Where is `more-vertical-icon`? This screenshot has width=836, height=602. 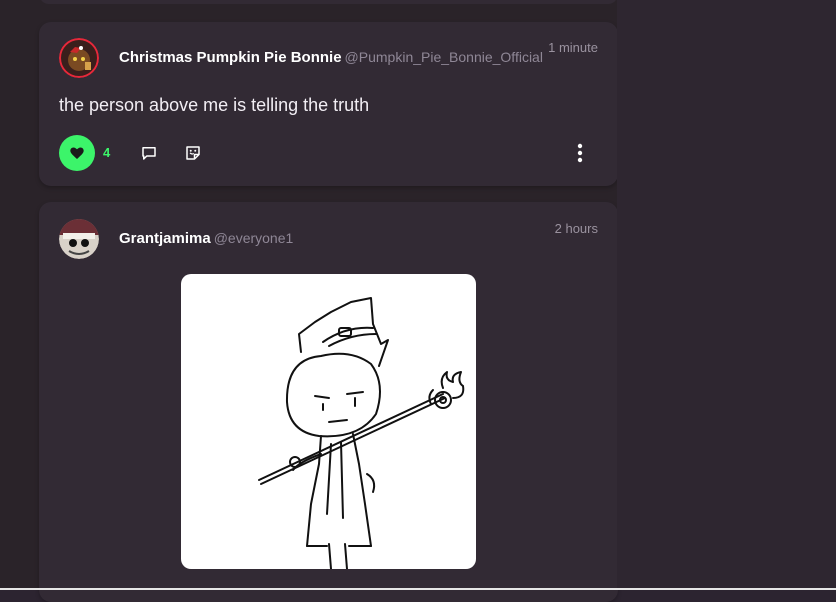
more-vertical-icon is located at coordinates (580, 153).